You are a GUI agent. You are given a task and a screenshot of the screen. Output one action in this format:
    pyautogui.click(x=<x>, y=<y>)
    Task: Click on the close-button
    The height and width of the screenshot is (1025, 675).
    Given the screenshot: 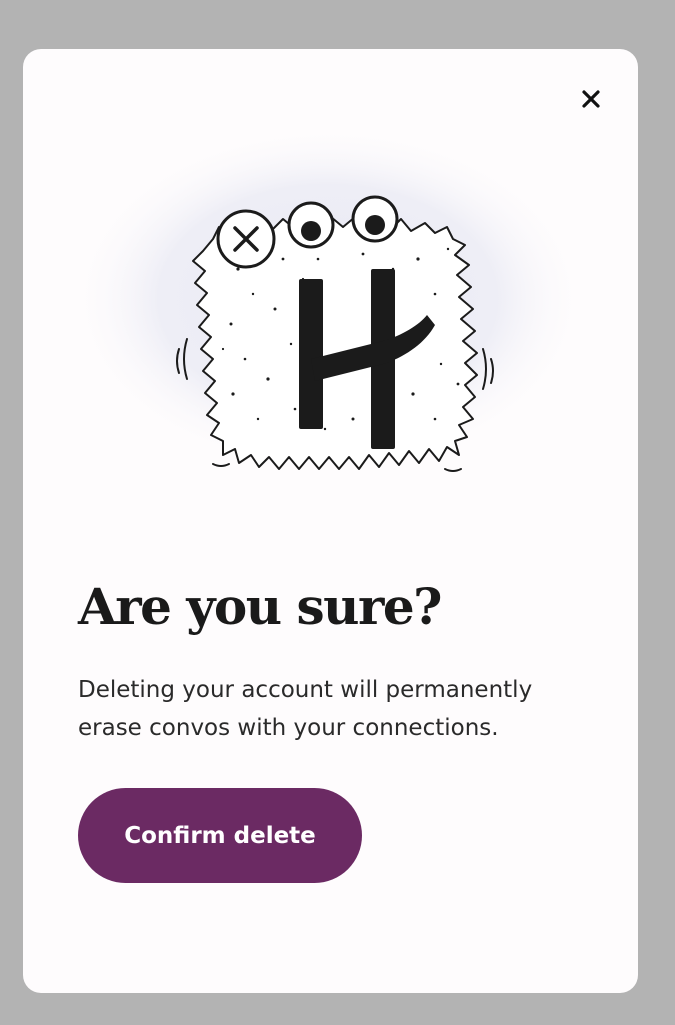 What is the action you would take?
    pyautogui.click(x=591, y=99)
    